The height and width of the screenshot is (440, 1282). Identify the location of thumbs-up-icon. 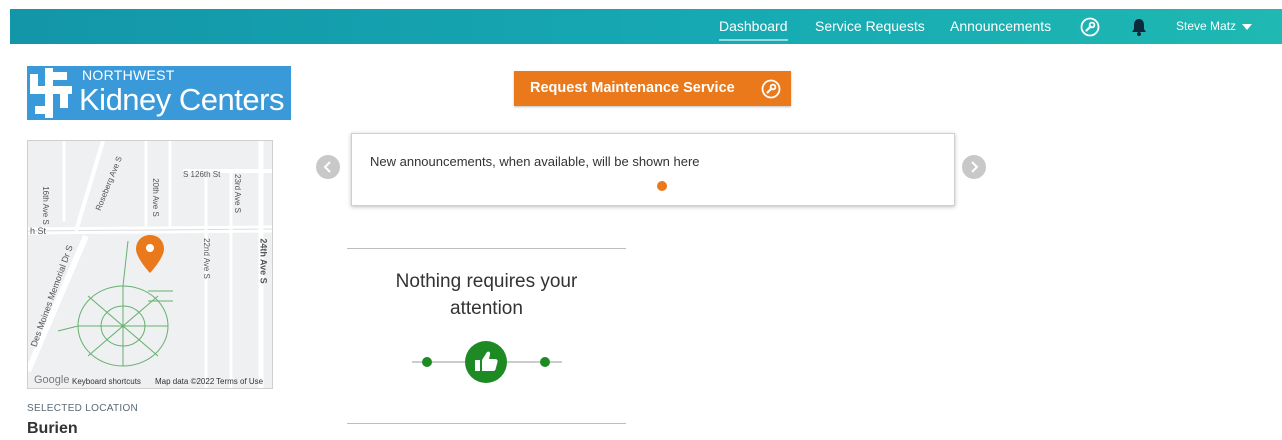
(486, 362).